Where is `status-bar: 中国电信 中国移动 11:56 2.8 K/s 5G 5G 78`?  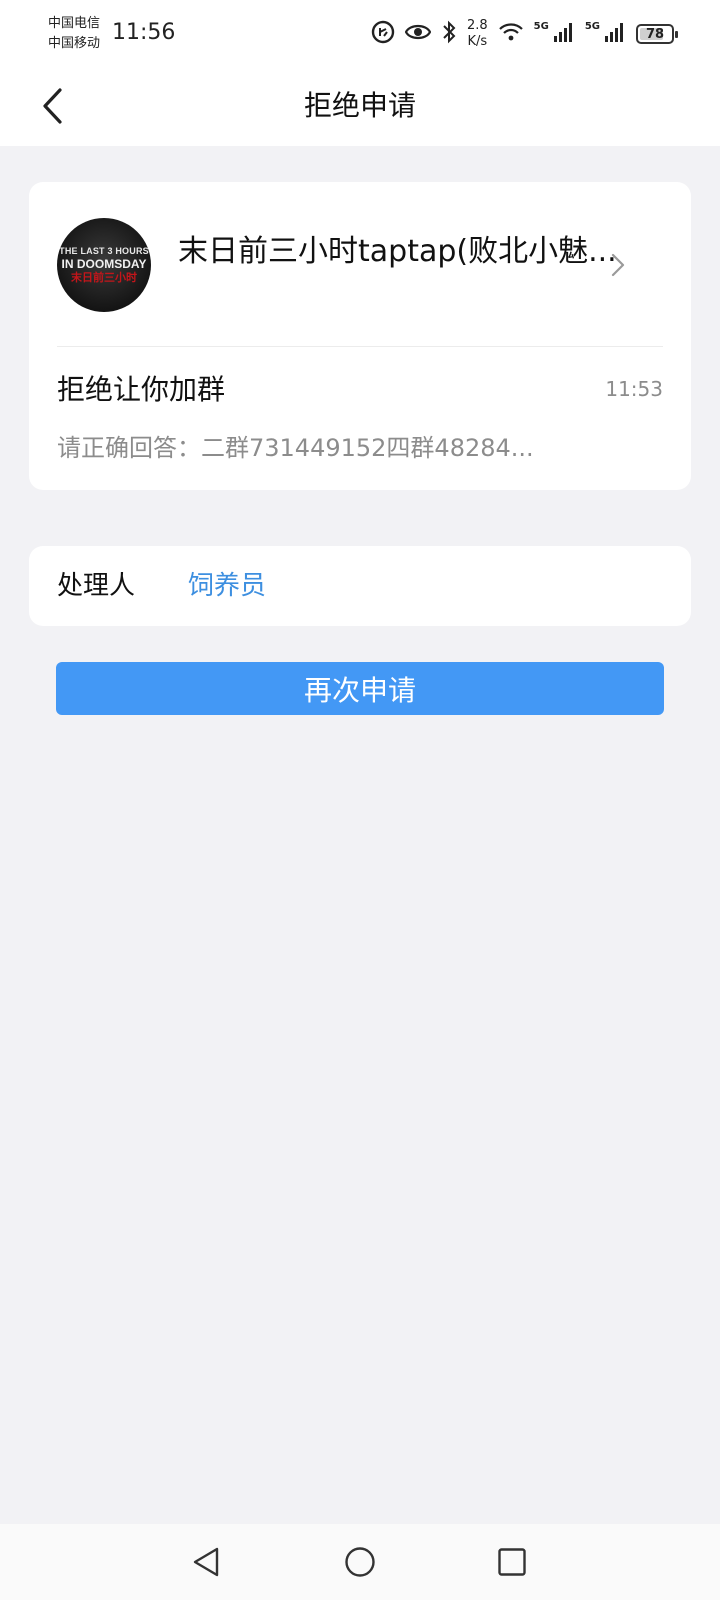 status-bar: 中国电信 中国移动 11:56 2.8 K/s 5G 5G 78 is located at coordinates (360, 33).